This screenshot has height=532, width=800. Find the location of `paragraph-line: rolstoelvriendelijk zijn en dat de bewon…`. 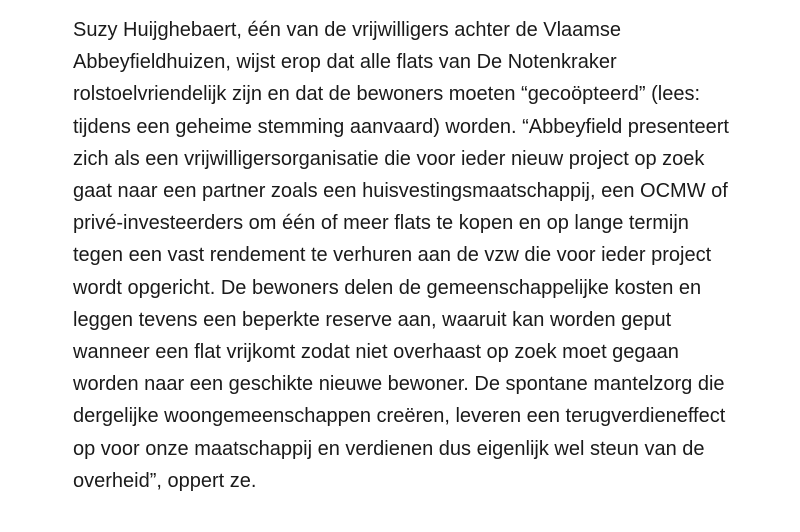

paragraph-line: rolstoelvriendelijk zijn en dat de bewon… is located at coordinates (387, 94).